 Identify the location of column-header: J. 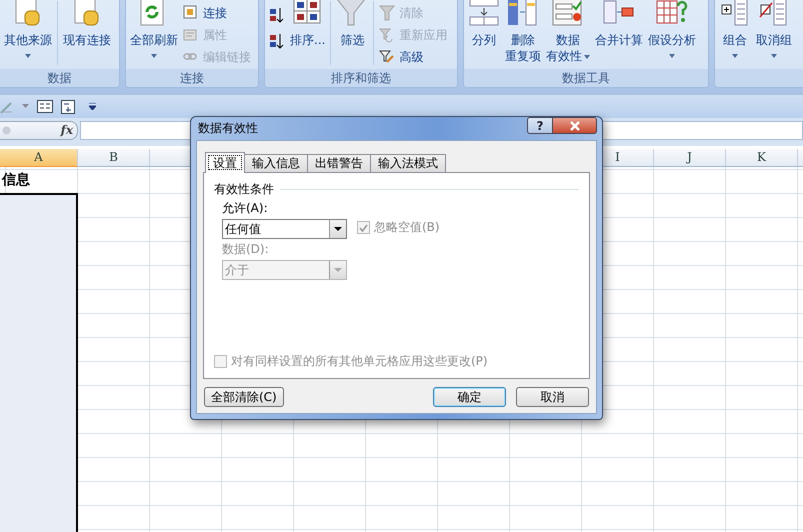
(690, 157).